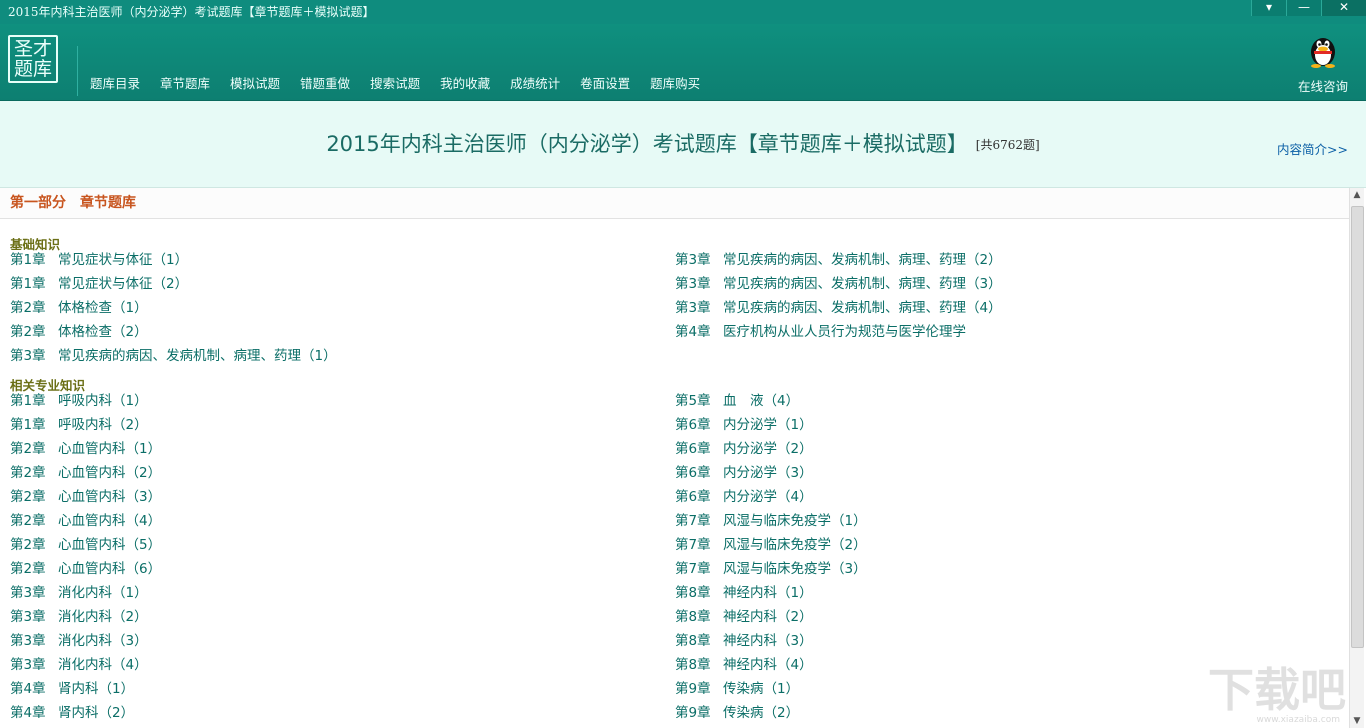  I want to click on chapter-link: 第3章 消化内科（1）, so click(79, 593).